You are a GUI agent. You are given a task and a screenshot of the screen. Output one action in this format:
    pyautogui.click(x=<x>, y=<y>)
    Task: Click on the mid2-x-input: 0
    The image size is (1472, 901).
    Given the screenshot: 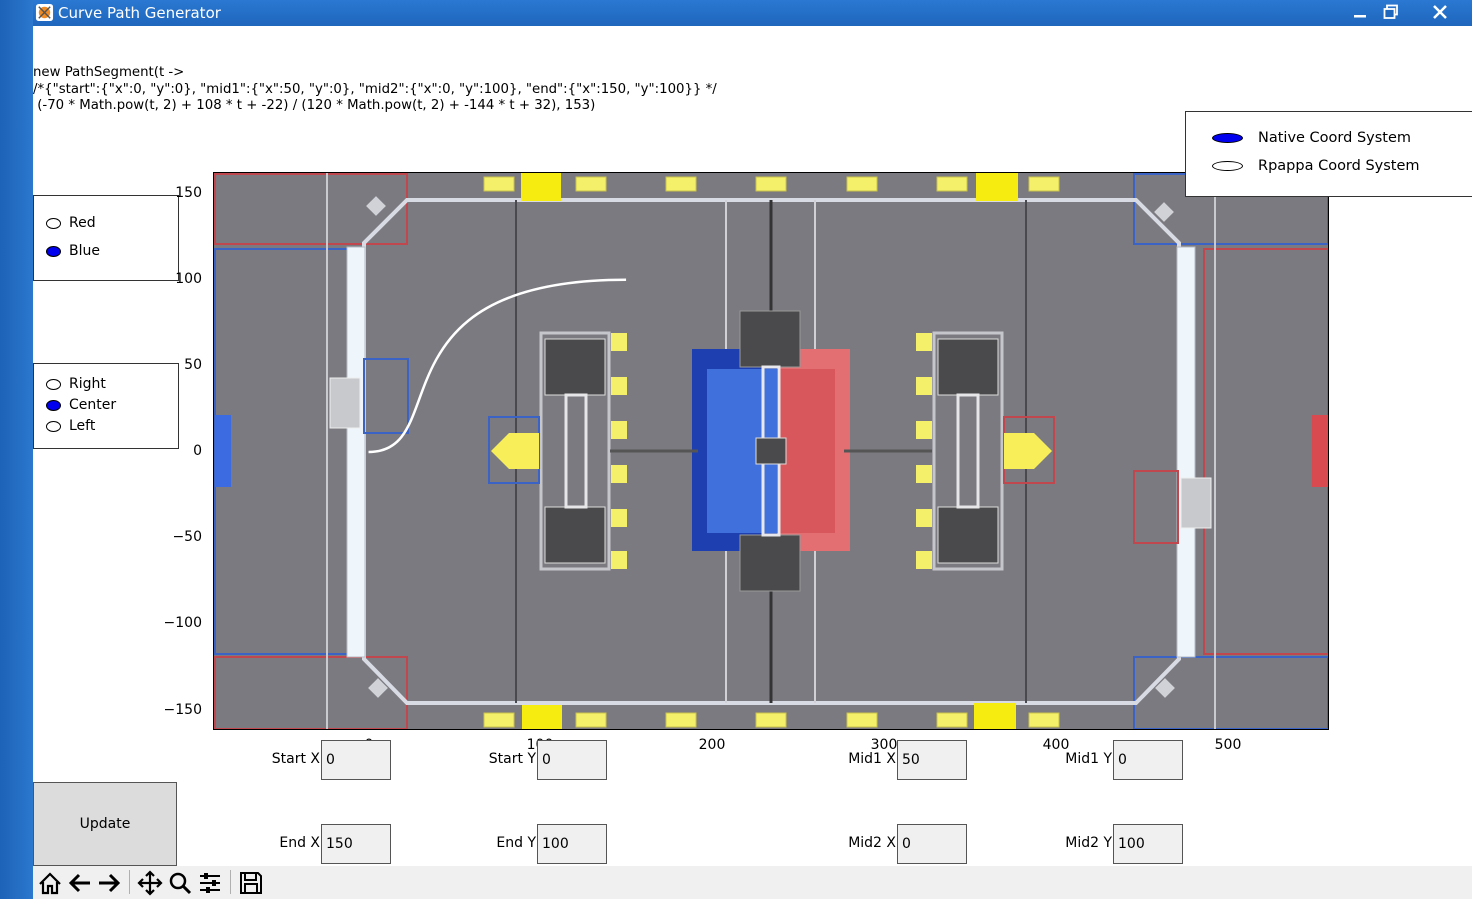 What is the action you would take?
    pyautogui.click(x=932, y=844)
    